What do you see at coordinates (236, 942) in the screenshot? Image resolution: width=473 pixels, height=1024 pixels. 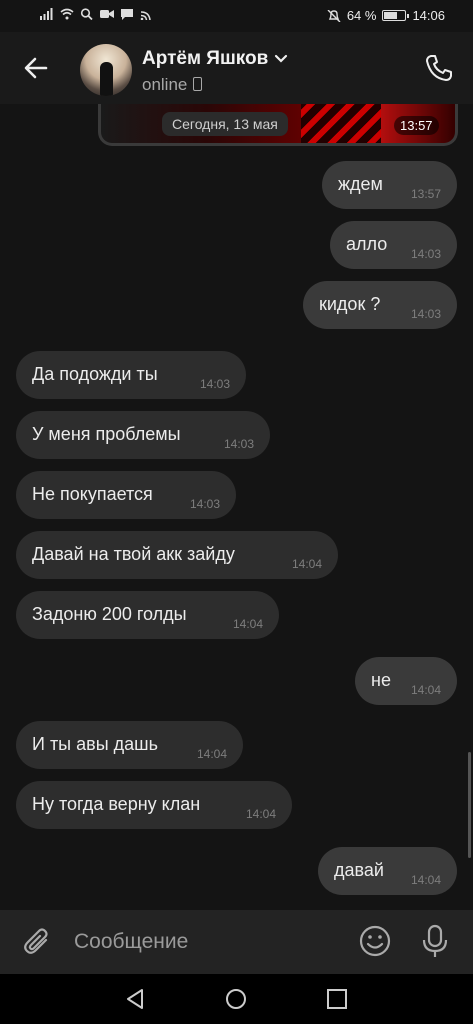 I see `composer: Сообщение` at bounding box center [236, 942].